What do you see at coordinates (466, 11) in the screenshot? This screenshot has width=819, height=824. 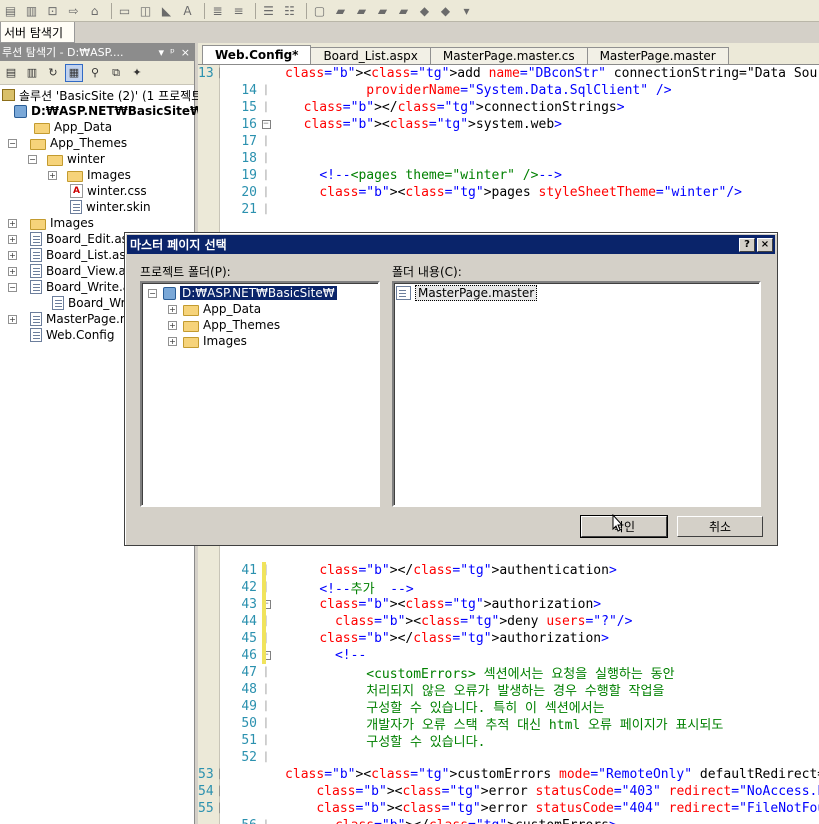 I see `toolbar-button: ▾` at bounding box center [466, 11].